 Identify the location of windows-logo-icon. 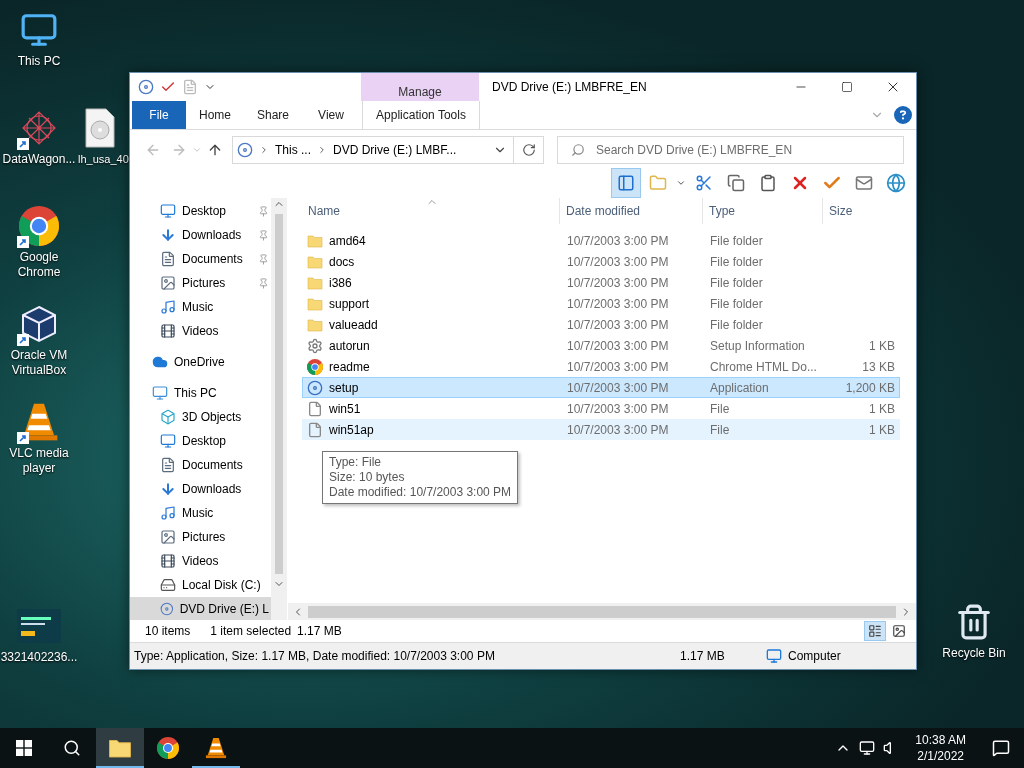
(24, 748).